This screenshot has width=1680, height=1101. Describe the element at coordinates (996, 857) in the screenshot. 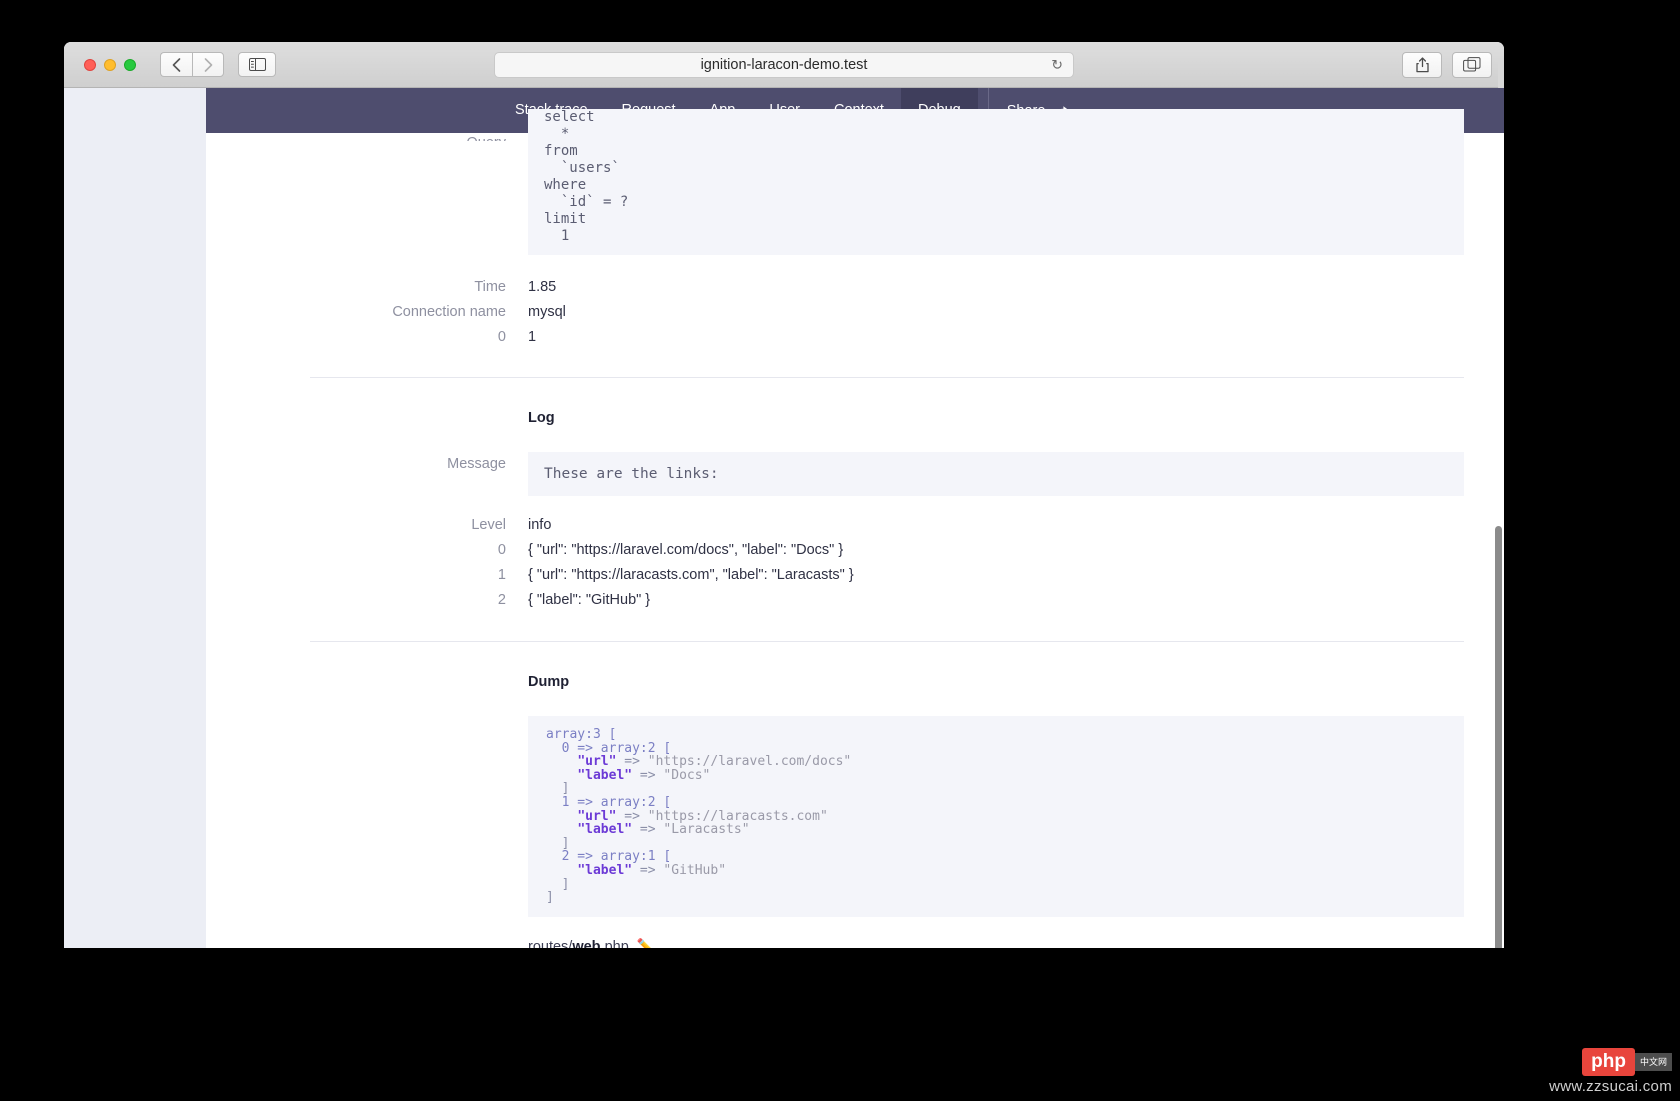

I see `dump-line: 2 => array:1 [` at that location.